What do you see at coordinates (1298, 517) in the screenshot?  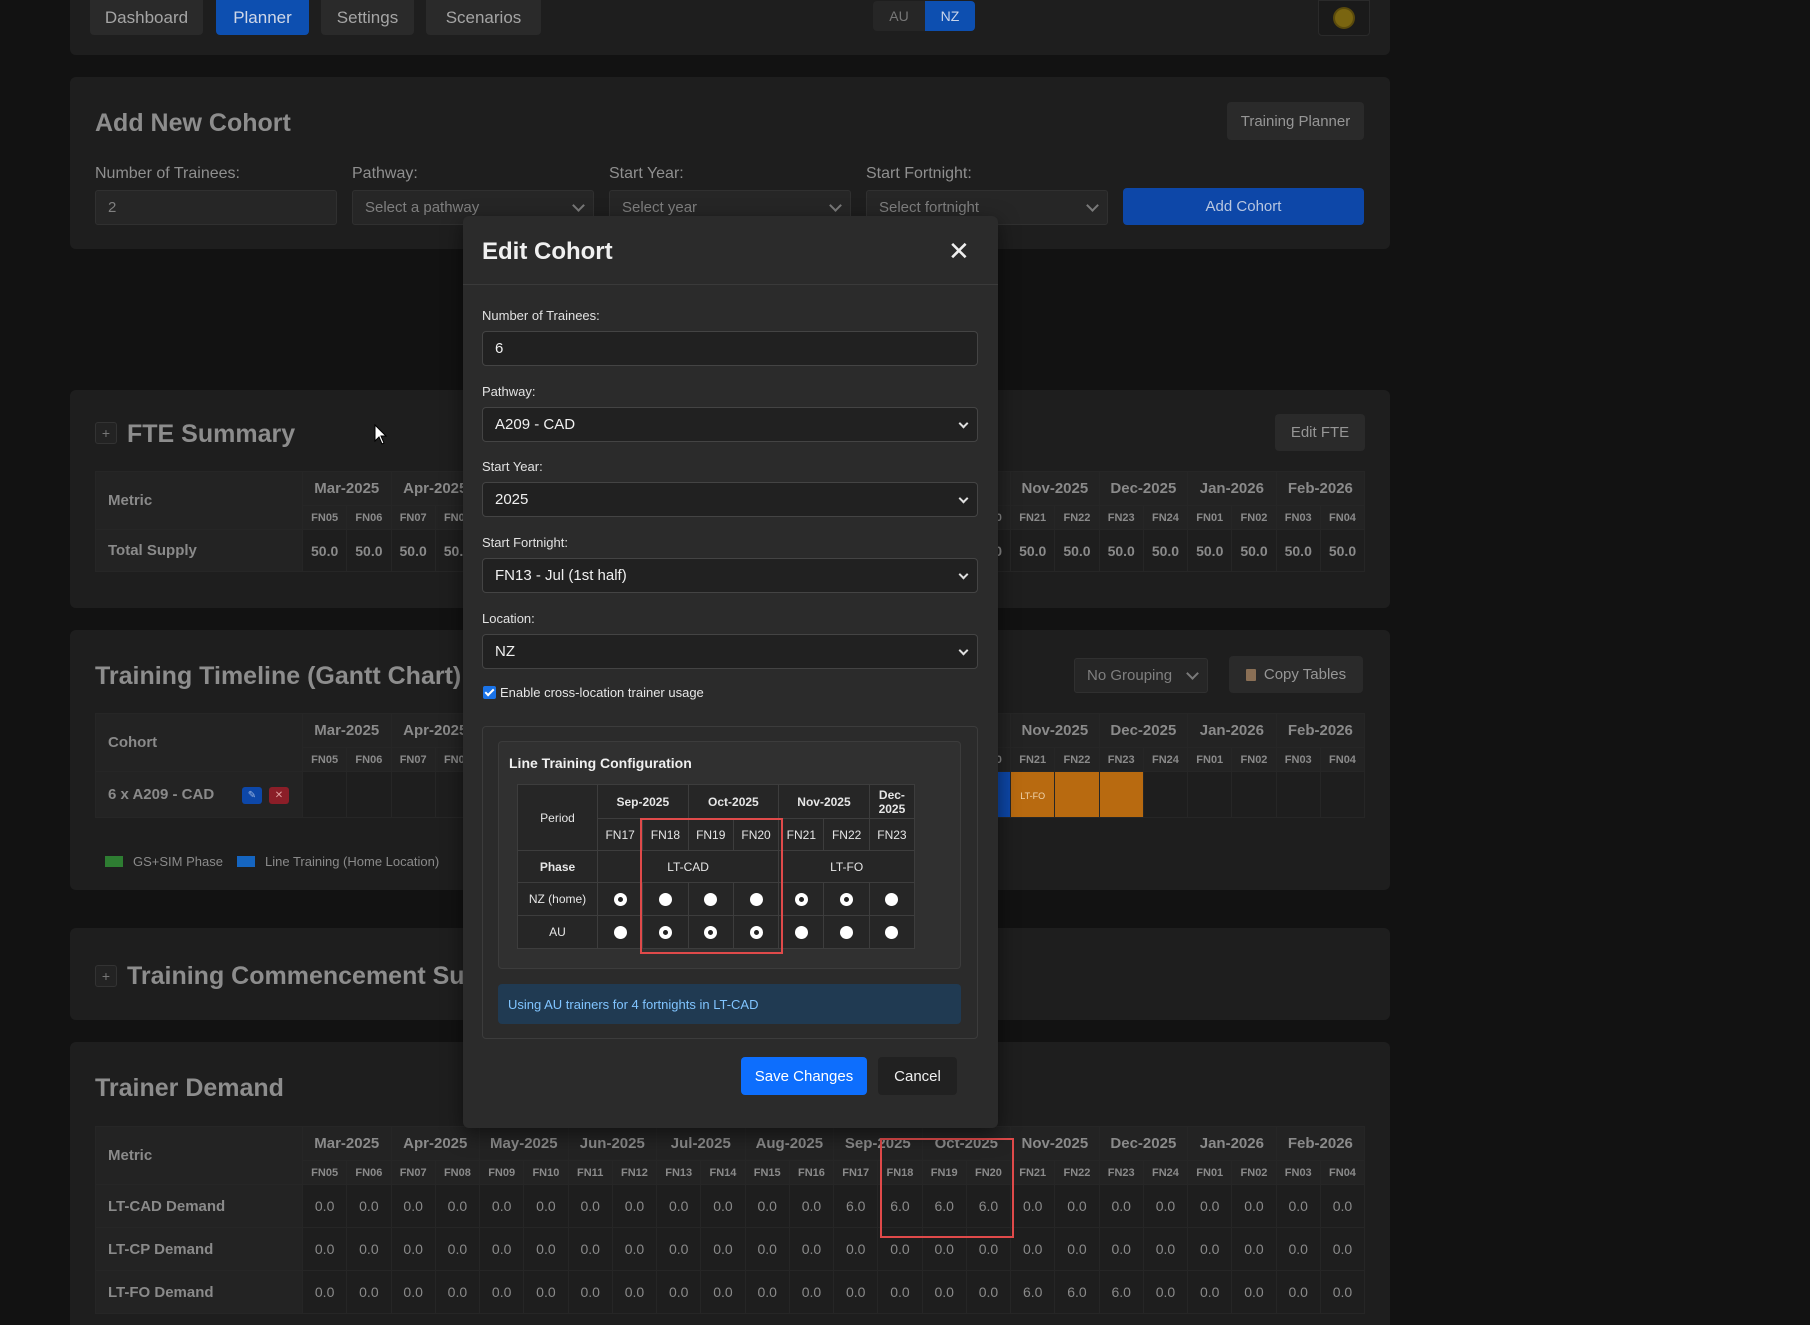 I see `fortnight-header: FN03` at bounding box center [1298, 517].